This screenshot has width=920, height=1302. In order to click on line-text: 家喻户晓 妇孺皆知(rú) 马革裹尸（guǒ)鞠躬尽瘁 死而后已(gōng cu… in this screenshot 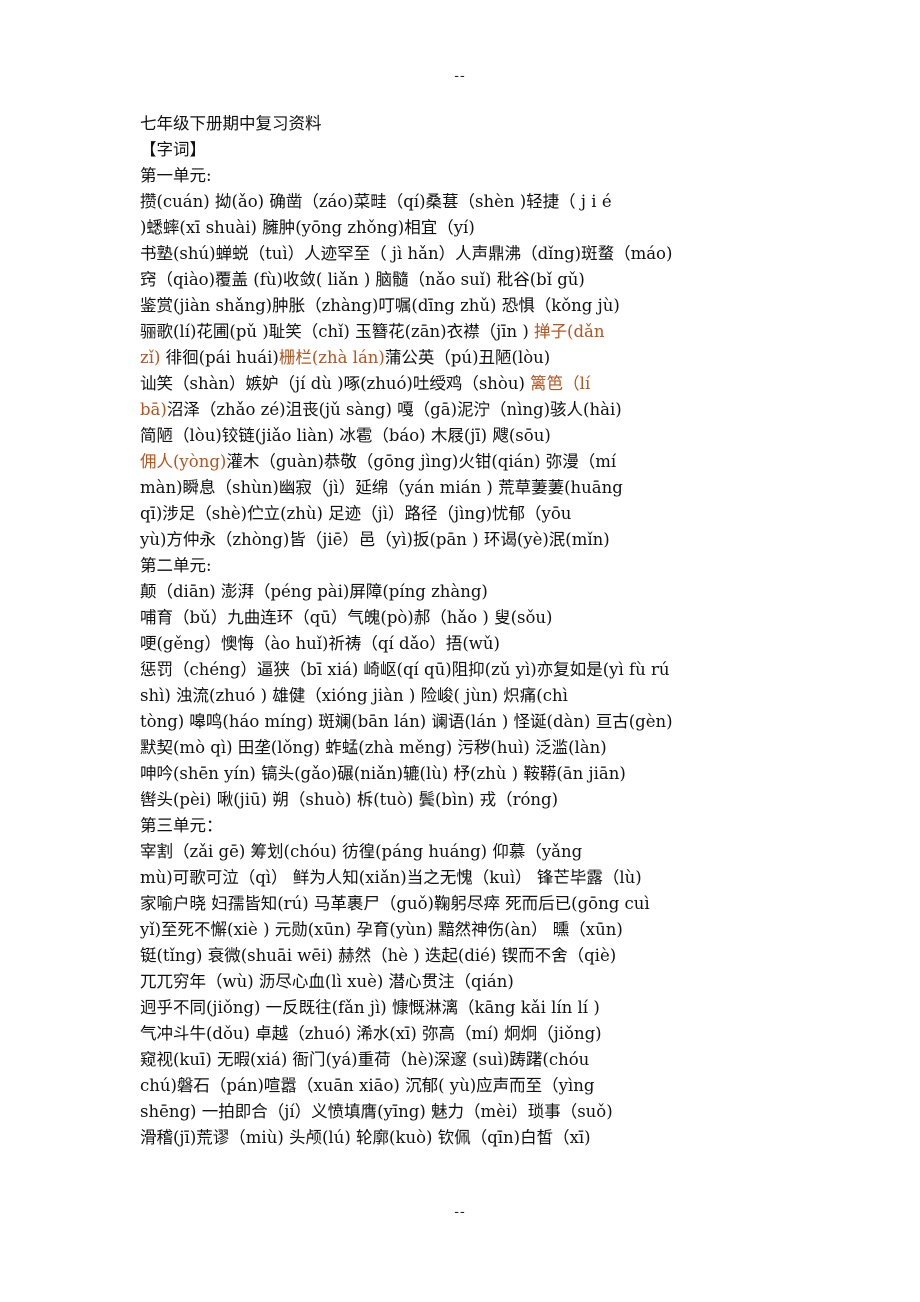, I will do `click(395, 903)`.